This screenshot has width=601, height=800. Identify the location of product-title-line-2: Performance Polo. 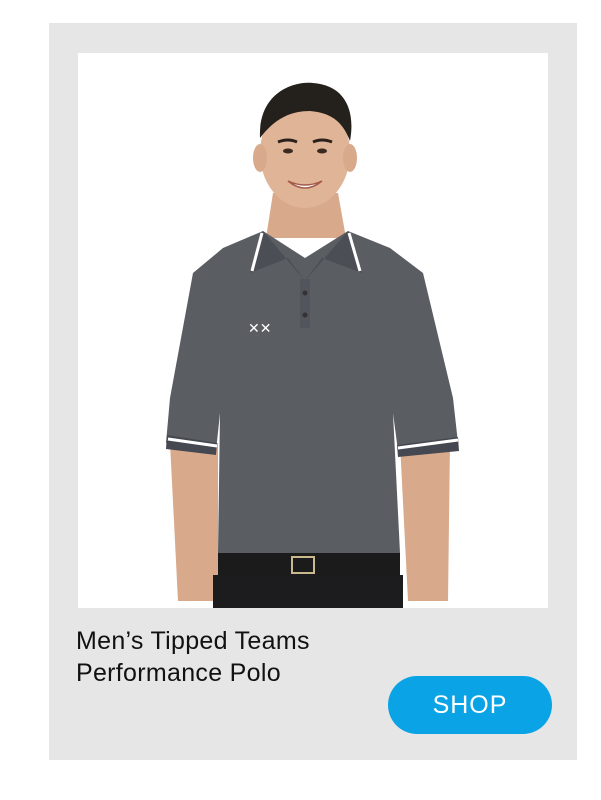
(178, 673).